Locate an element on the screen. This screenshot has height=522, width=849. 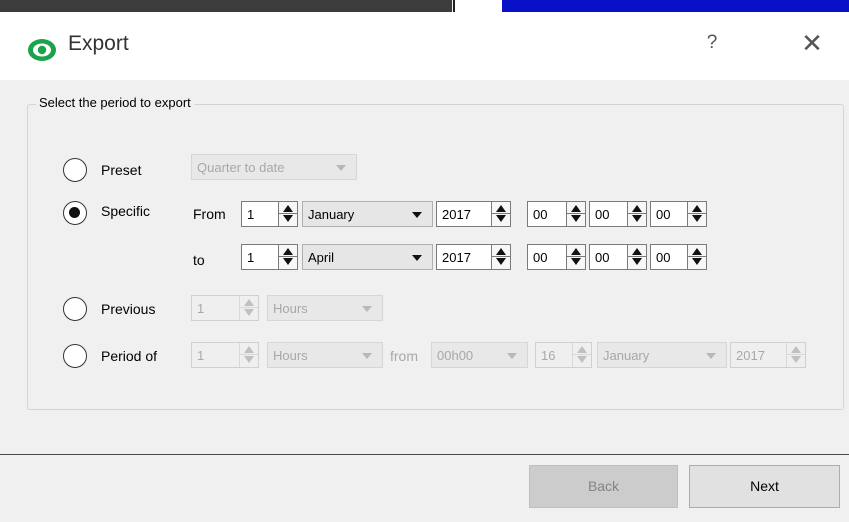
previous-label: Previous is located at coordinates (128, 309).